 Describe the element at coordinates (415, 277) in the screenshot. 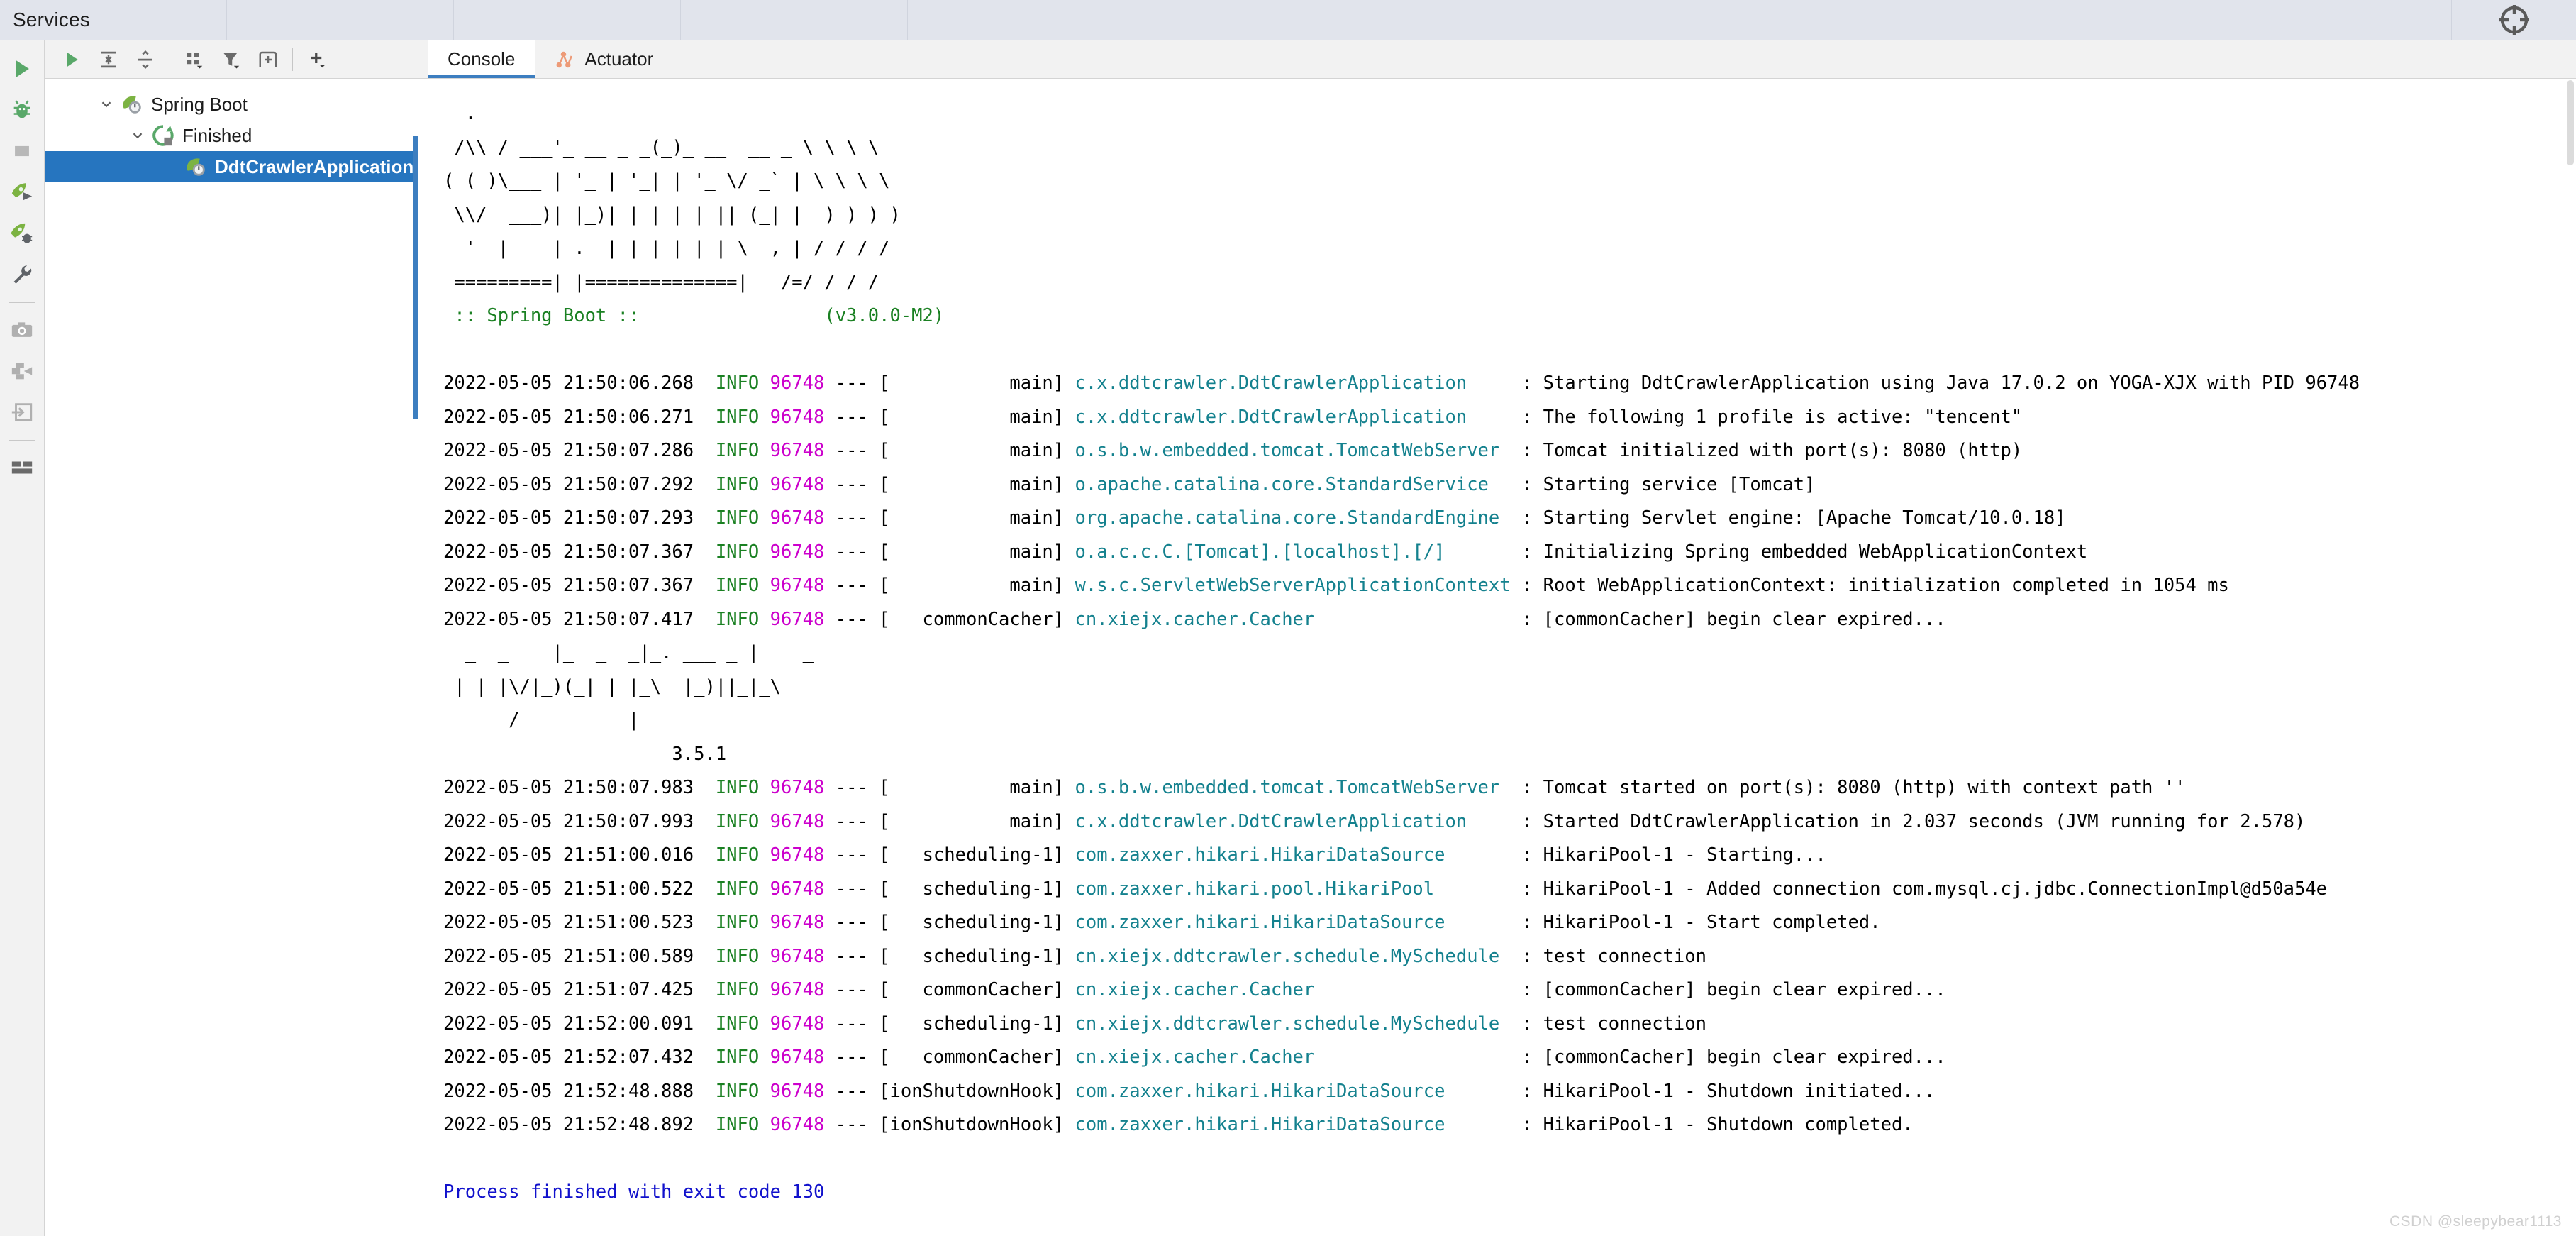

I see `gutter-marker` at that location.